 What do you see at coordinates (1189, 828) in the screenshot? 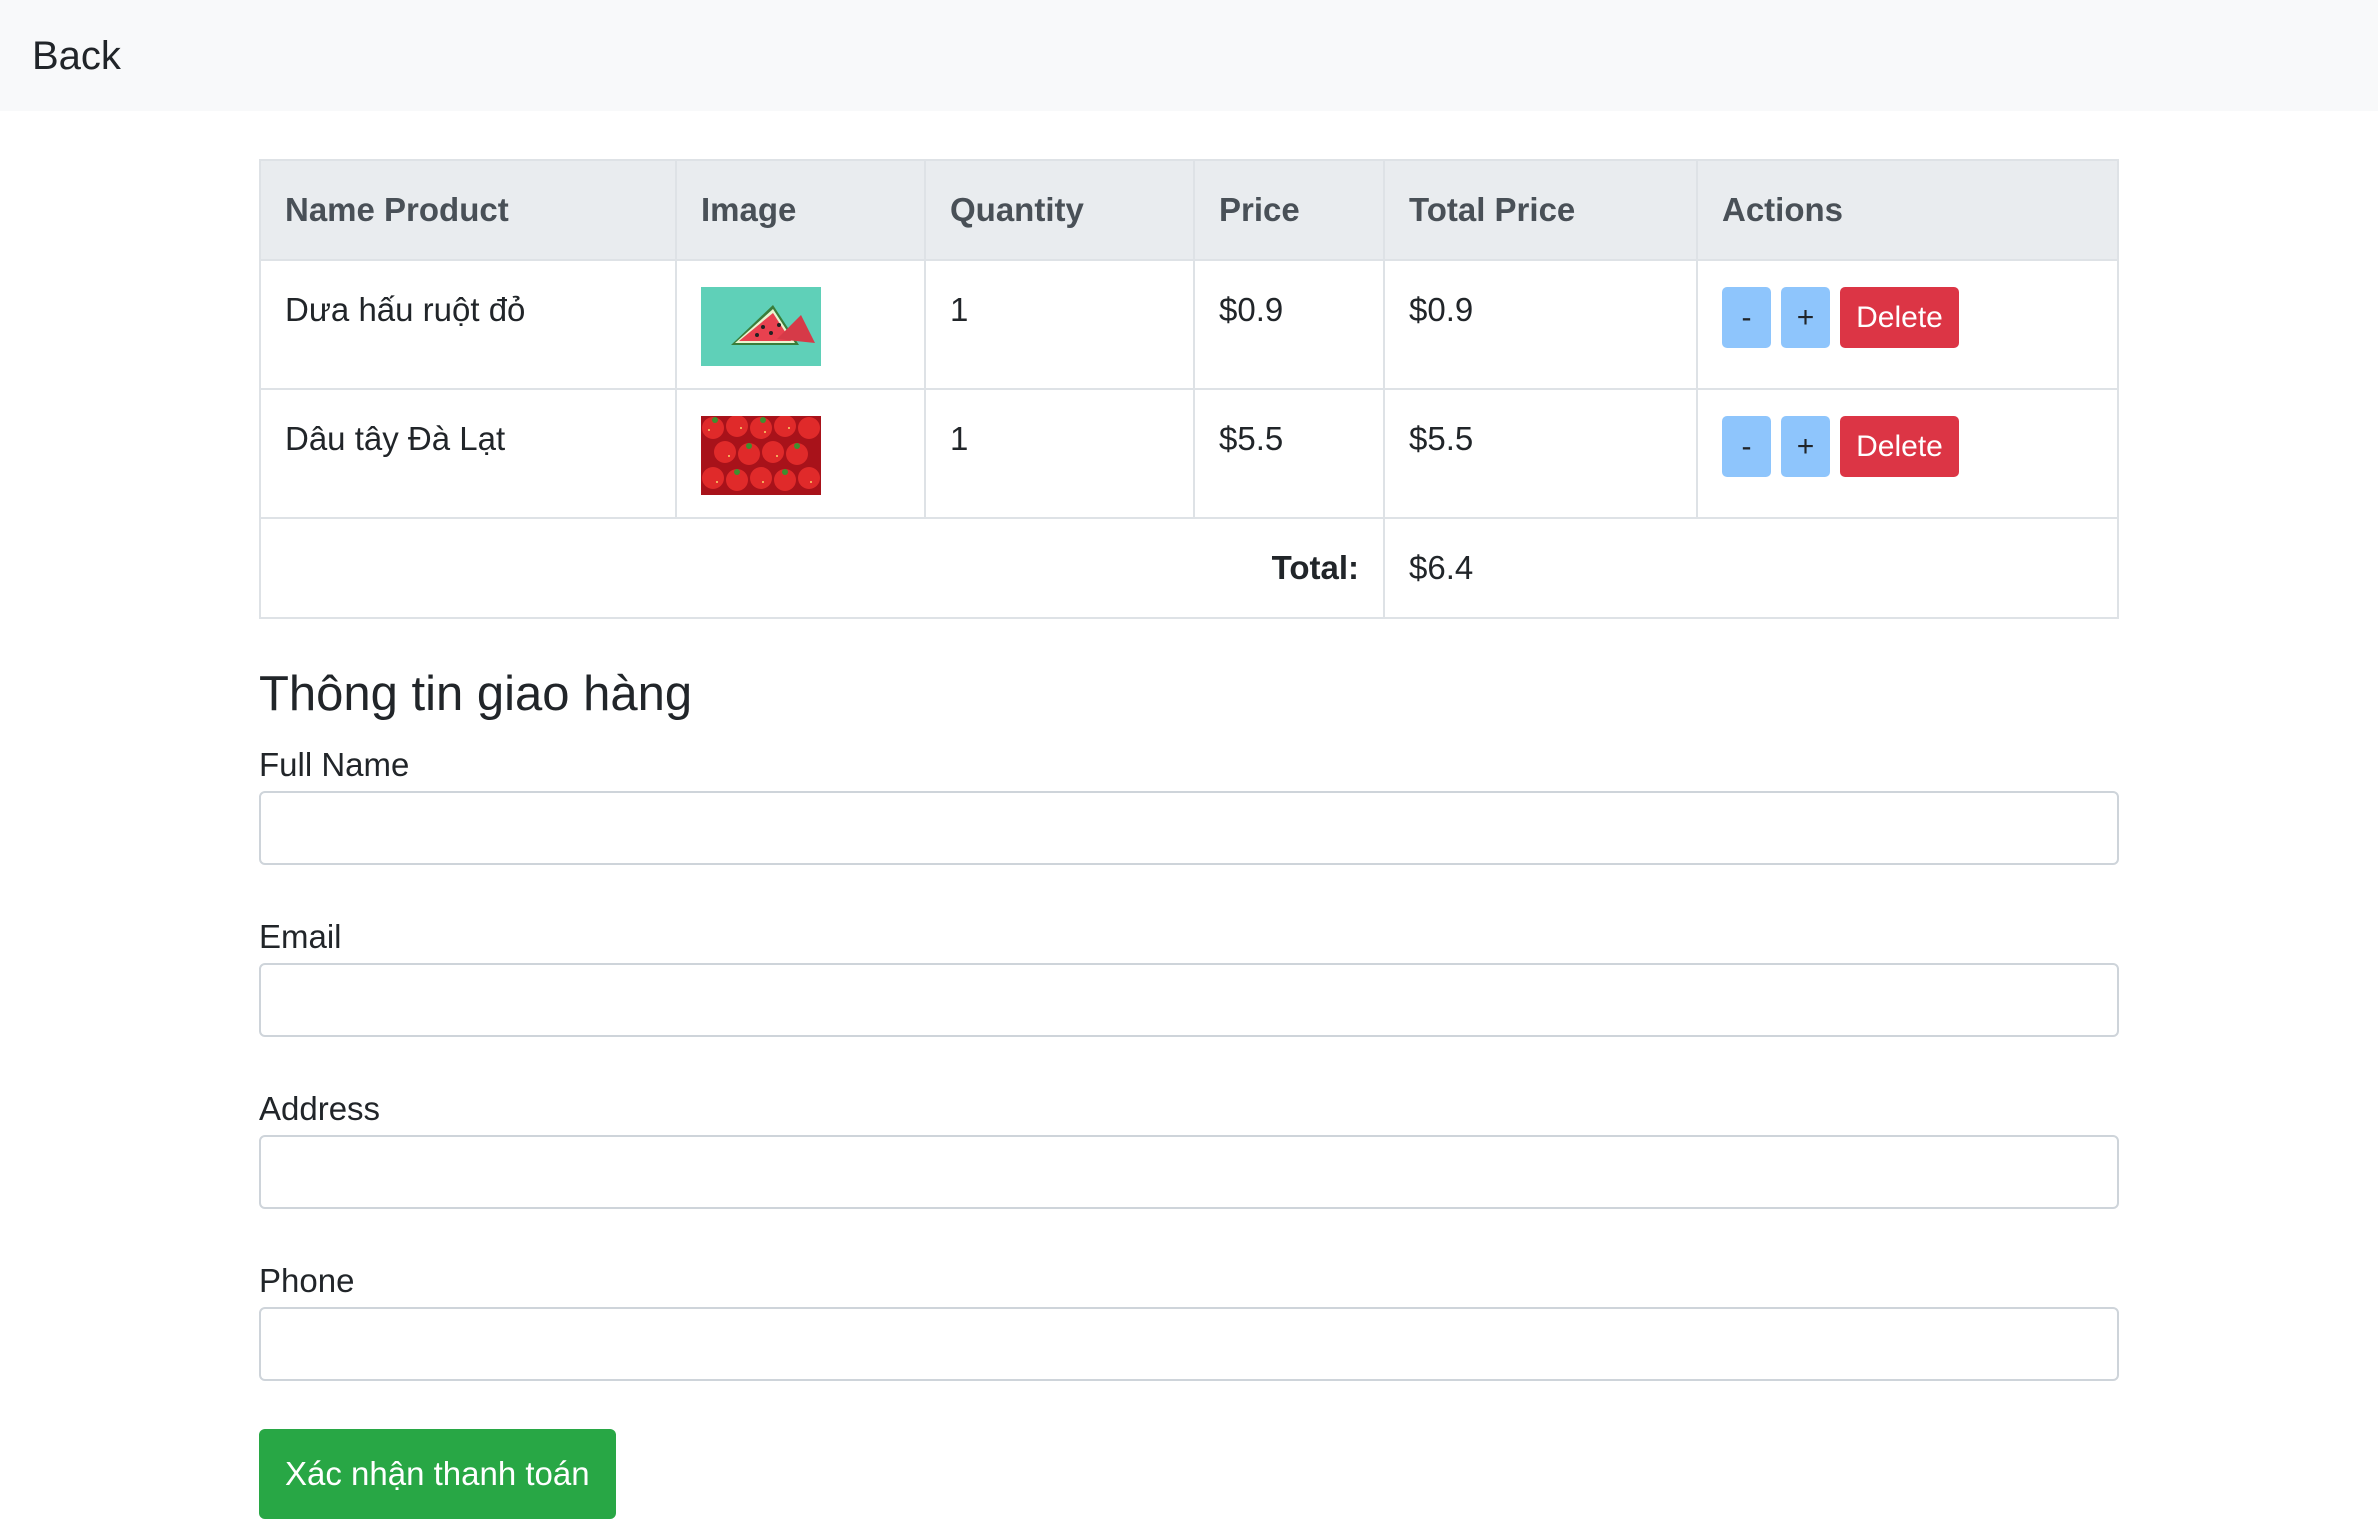
I see `full-name-input` at bounding box center [1189, 828].